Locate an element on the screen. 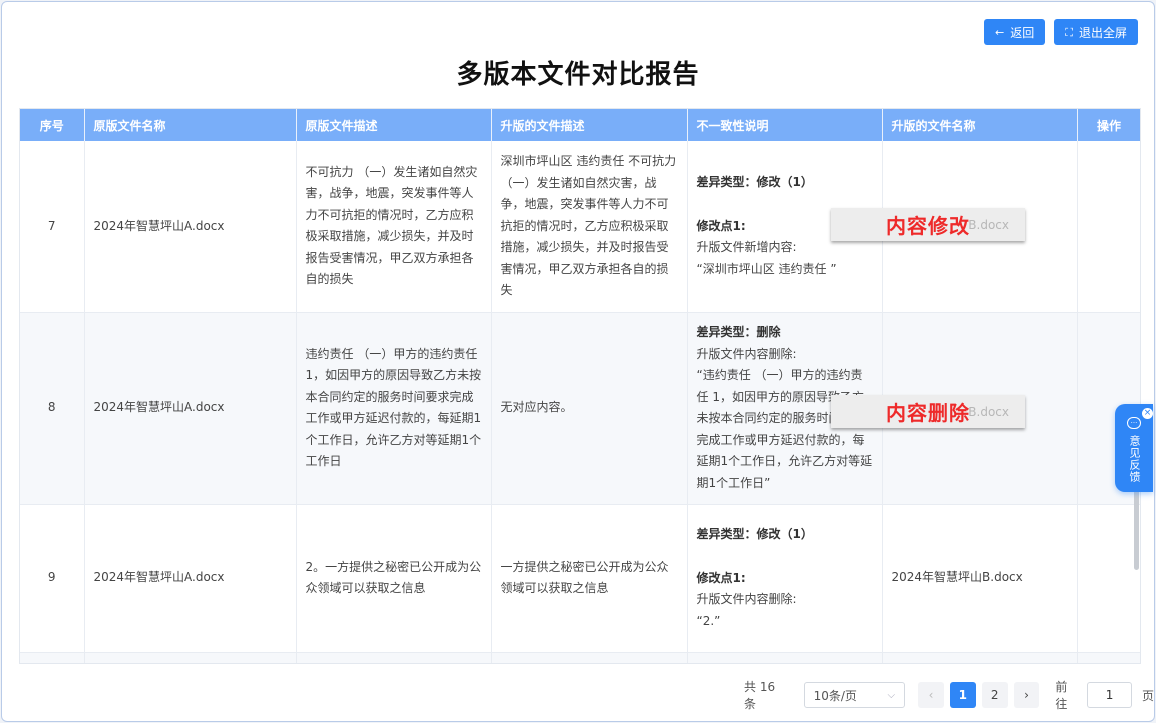  table-row is located at coordinates (580, 657).